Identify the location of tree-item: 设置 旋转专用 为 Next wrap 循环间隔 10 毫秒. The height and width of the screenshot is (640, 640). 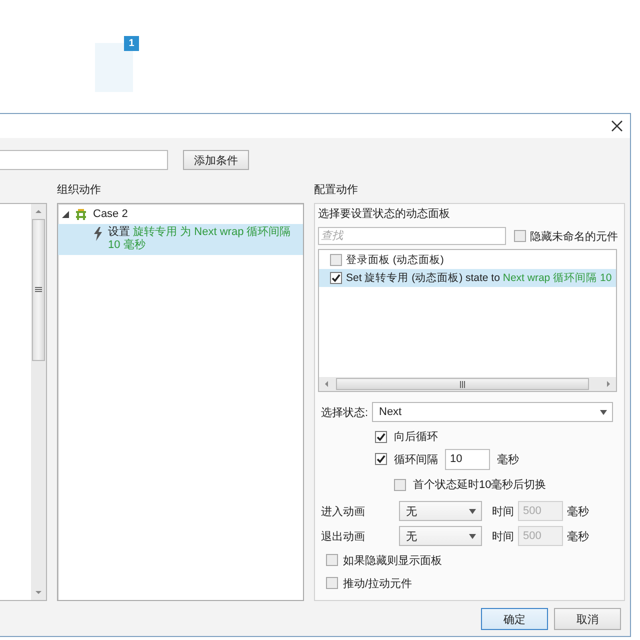
(180, 239).